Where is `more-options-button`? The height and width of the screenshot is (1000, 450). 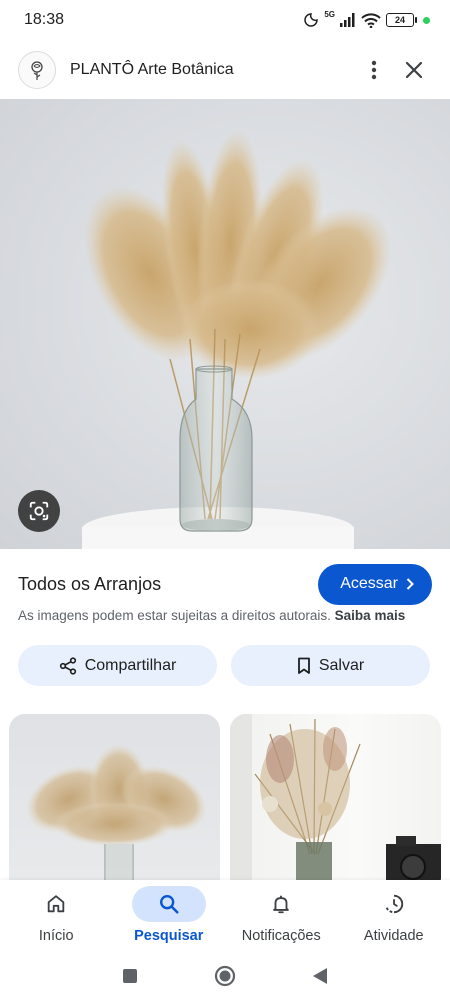 more-options-button is located at coordinates (374, 70).